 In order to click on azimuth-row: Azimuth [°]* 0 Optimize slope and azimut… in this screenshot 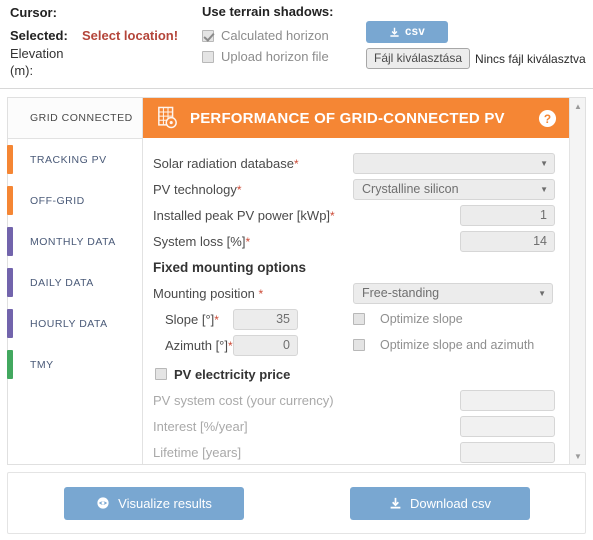, I will do `click(356, 345)`.